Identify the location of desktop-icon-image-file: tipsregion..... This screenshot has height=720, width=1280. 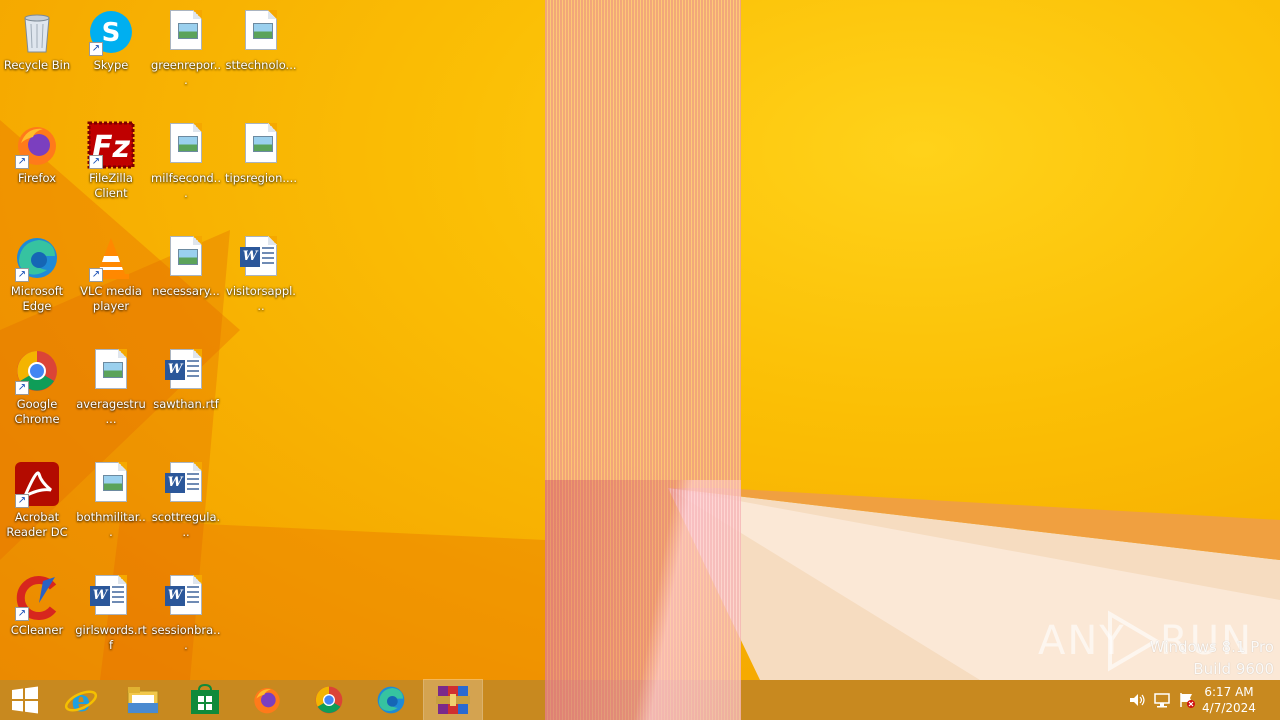
(261, 172).